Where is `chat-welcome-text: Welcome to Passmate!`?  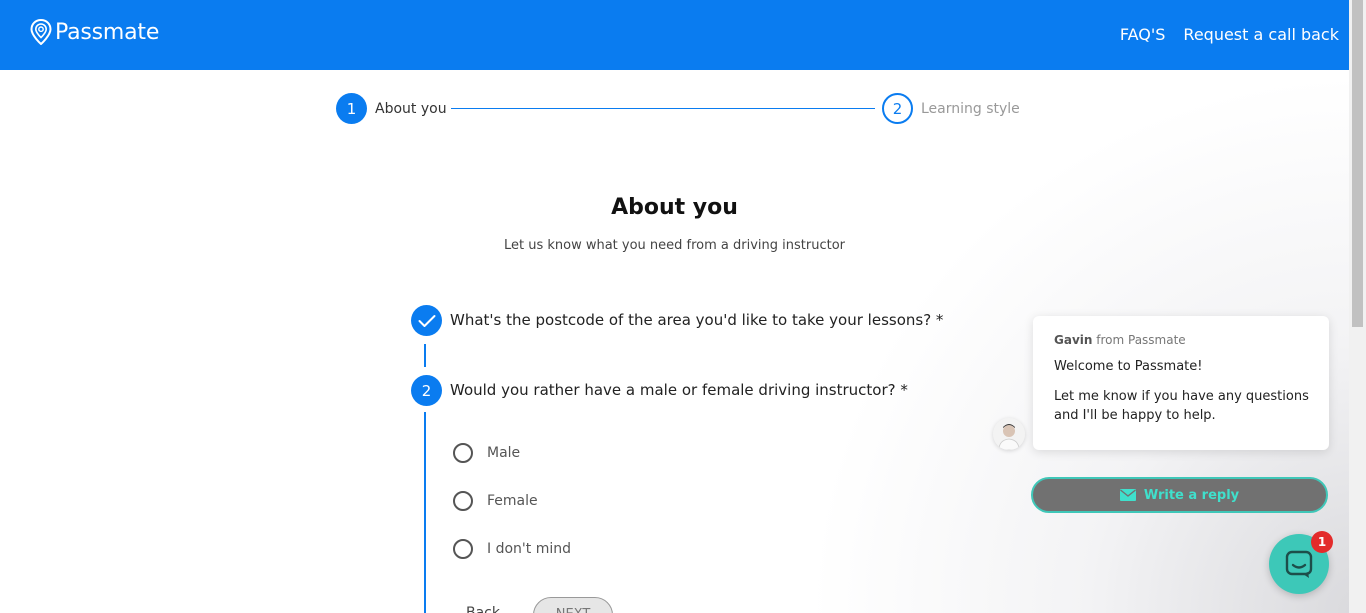 chat-welcome-text: Welcome to Passmate! is located at coordinates (1128, 366).